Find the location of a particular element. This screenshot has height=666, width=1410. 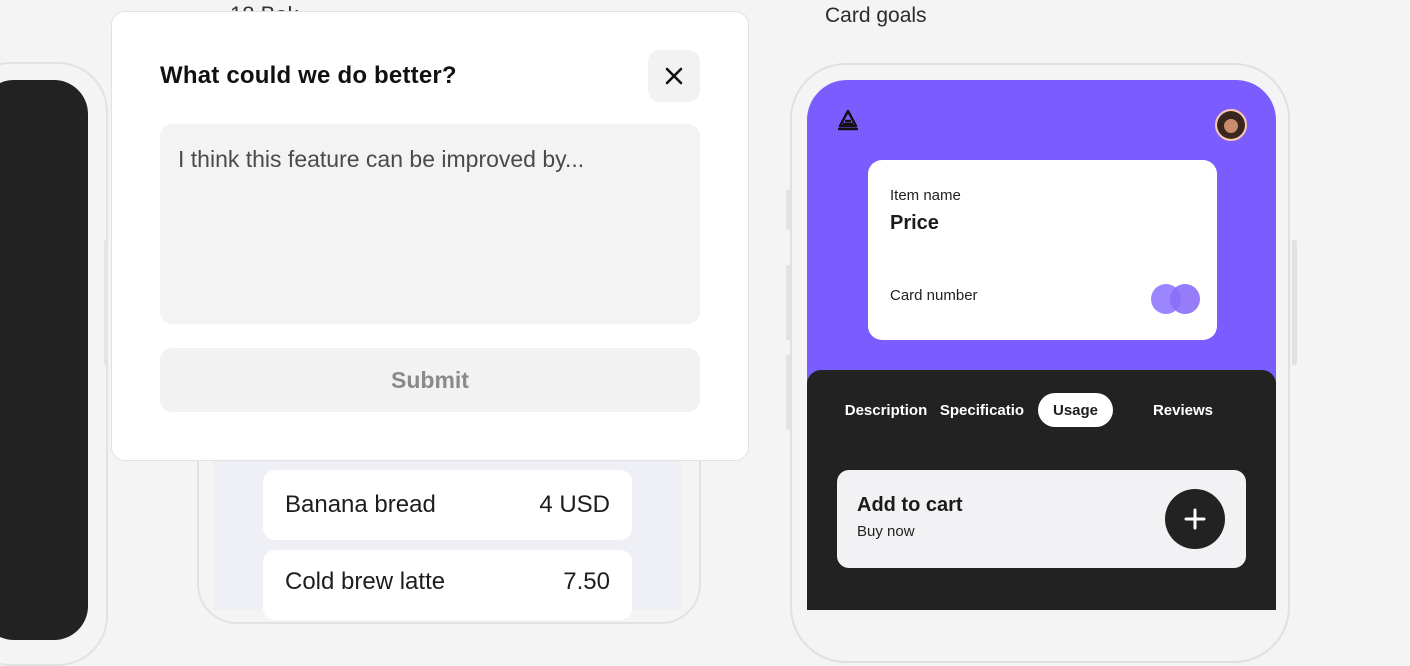

tab-reviews: Reviews is located at coordinates (1183, 410).